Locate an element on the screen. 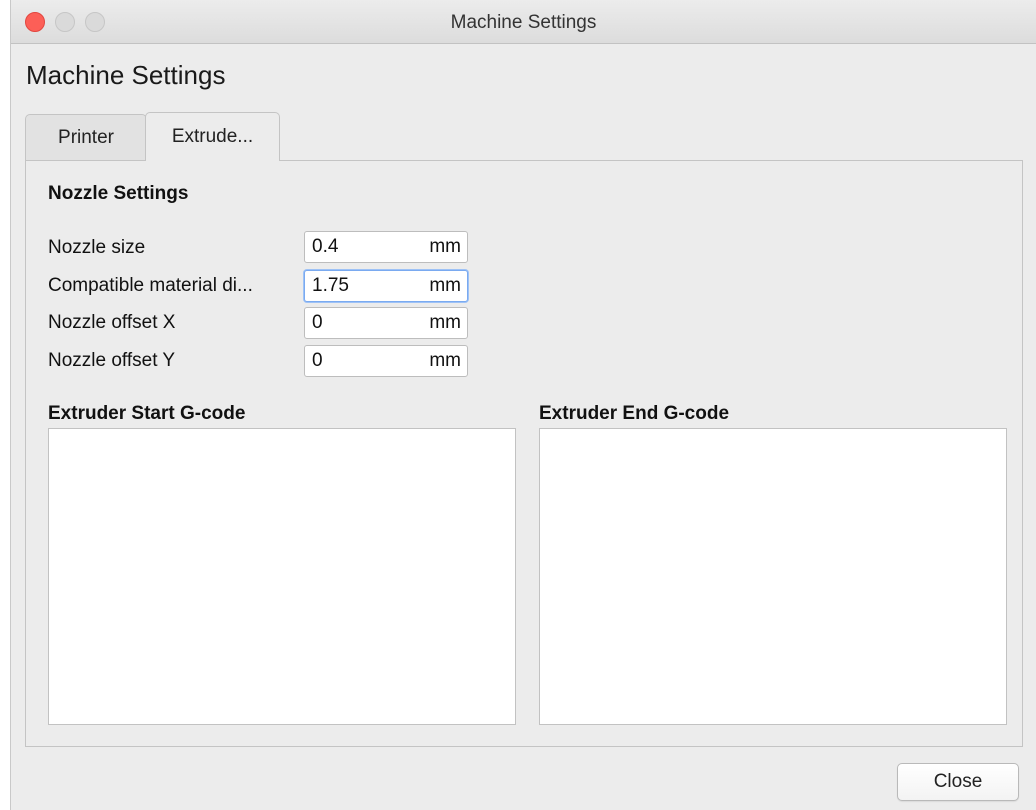 This screenshot has height=810, width=1036. nozzle-offset-y-unit: mm is located at coordinates (445, 360).